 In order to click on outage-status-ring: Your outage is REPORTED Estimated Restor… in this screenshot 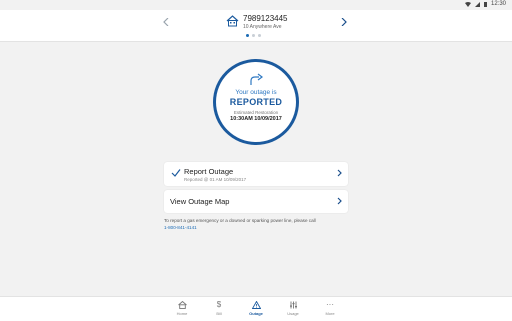, I will do `click(256, 102)`.